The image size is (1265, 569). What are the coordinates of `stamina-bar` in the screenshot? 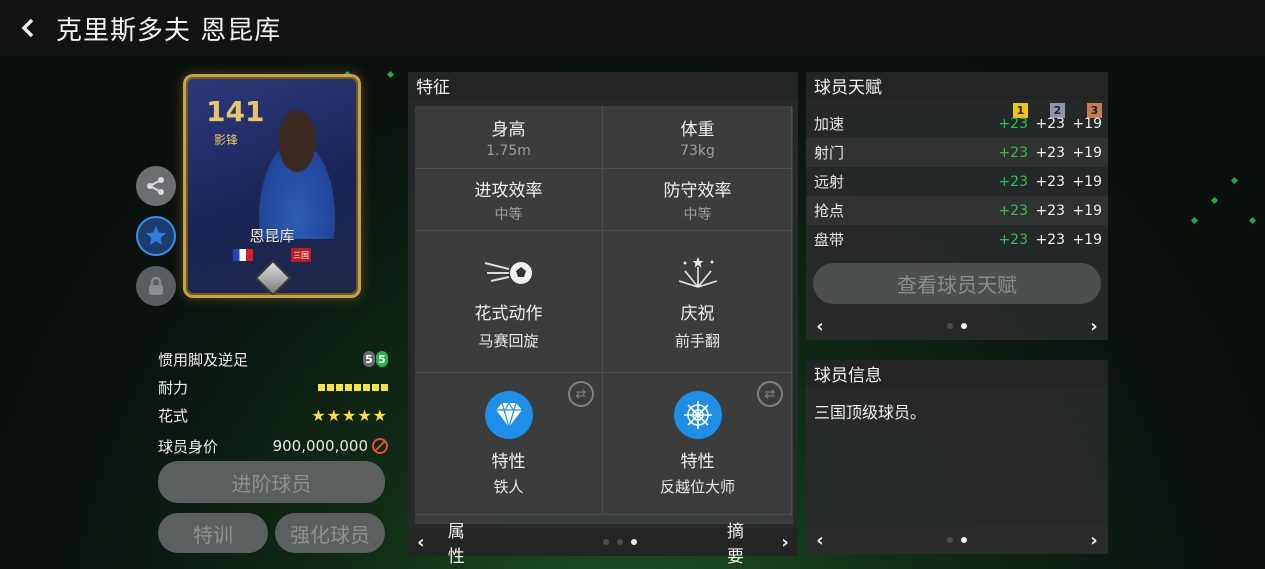 It's located at (353, 387).